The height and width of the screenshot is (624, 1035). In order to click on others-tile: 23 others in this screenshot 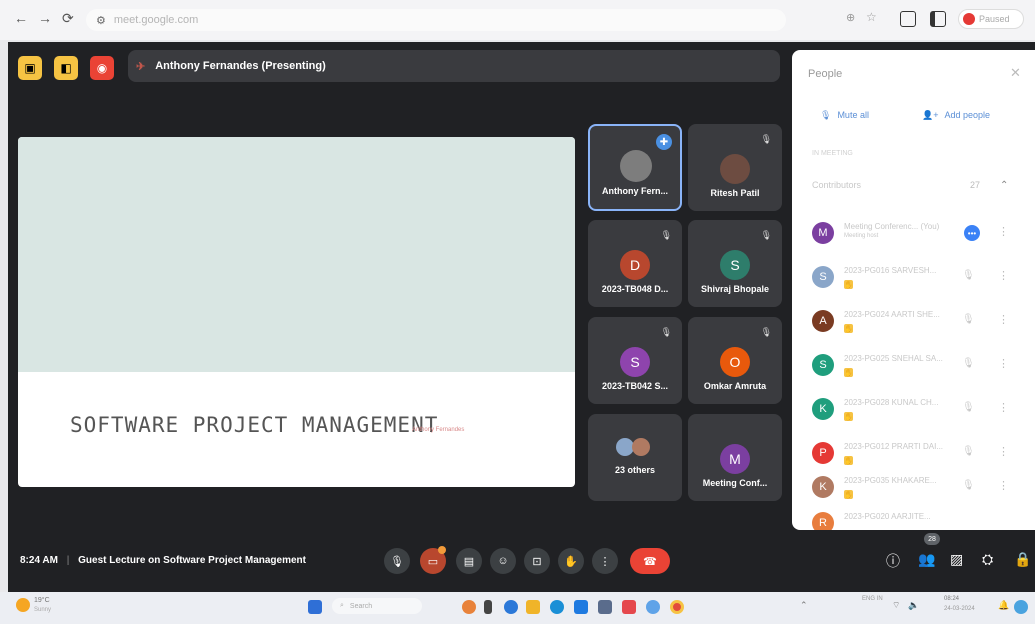, I will do `click(635, 457)`.